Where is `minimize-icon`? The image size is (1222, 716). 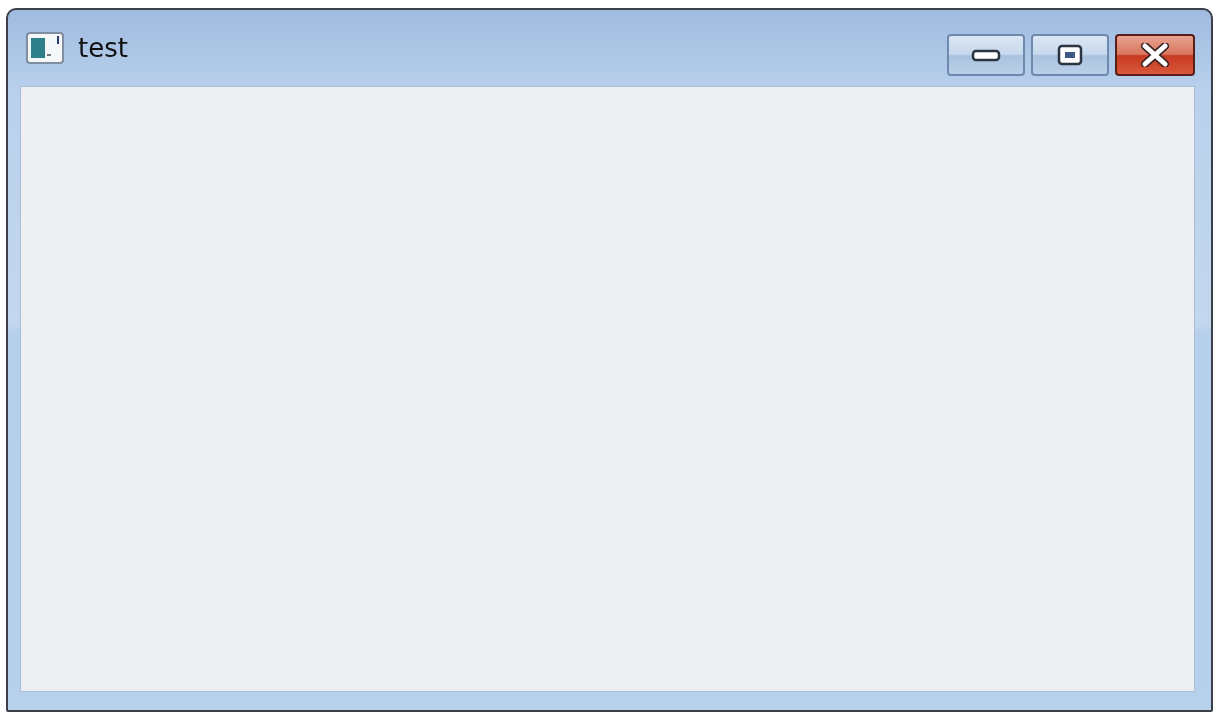 minimize-icon is located at coordinates (986, 55).